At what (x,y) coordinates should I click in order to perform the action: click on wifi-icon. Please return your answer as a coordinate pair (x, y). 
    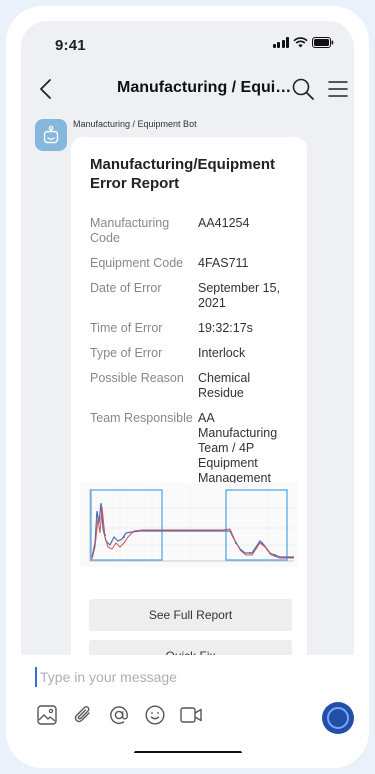
    Looking at the image, I should click on (300, 42).